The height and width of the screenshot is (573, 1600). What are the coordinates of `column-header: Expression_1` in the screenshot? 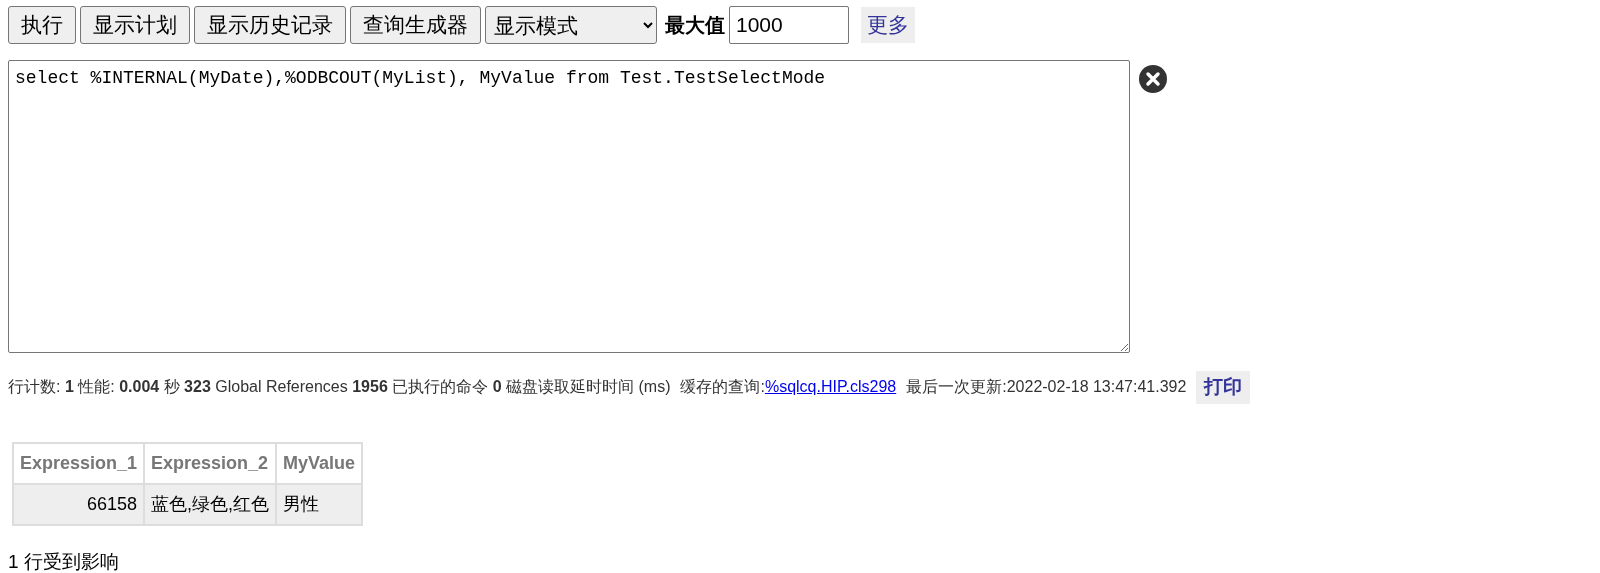 It's located at (79, 463).